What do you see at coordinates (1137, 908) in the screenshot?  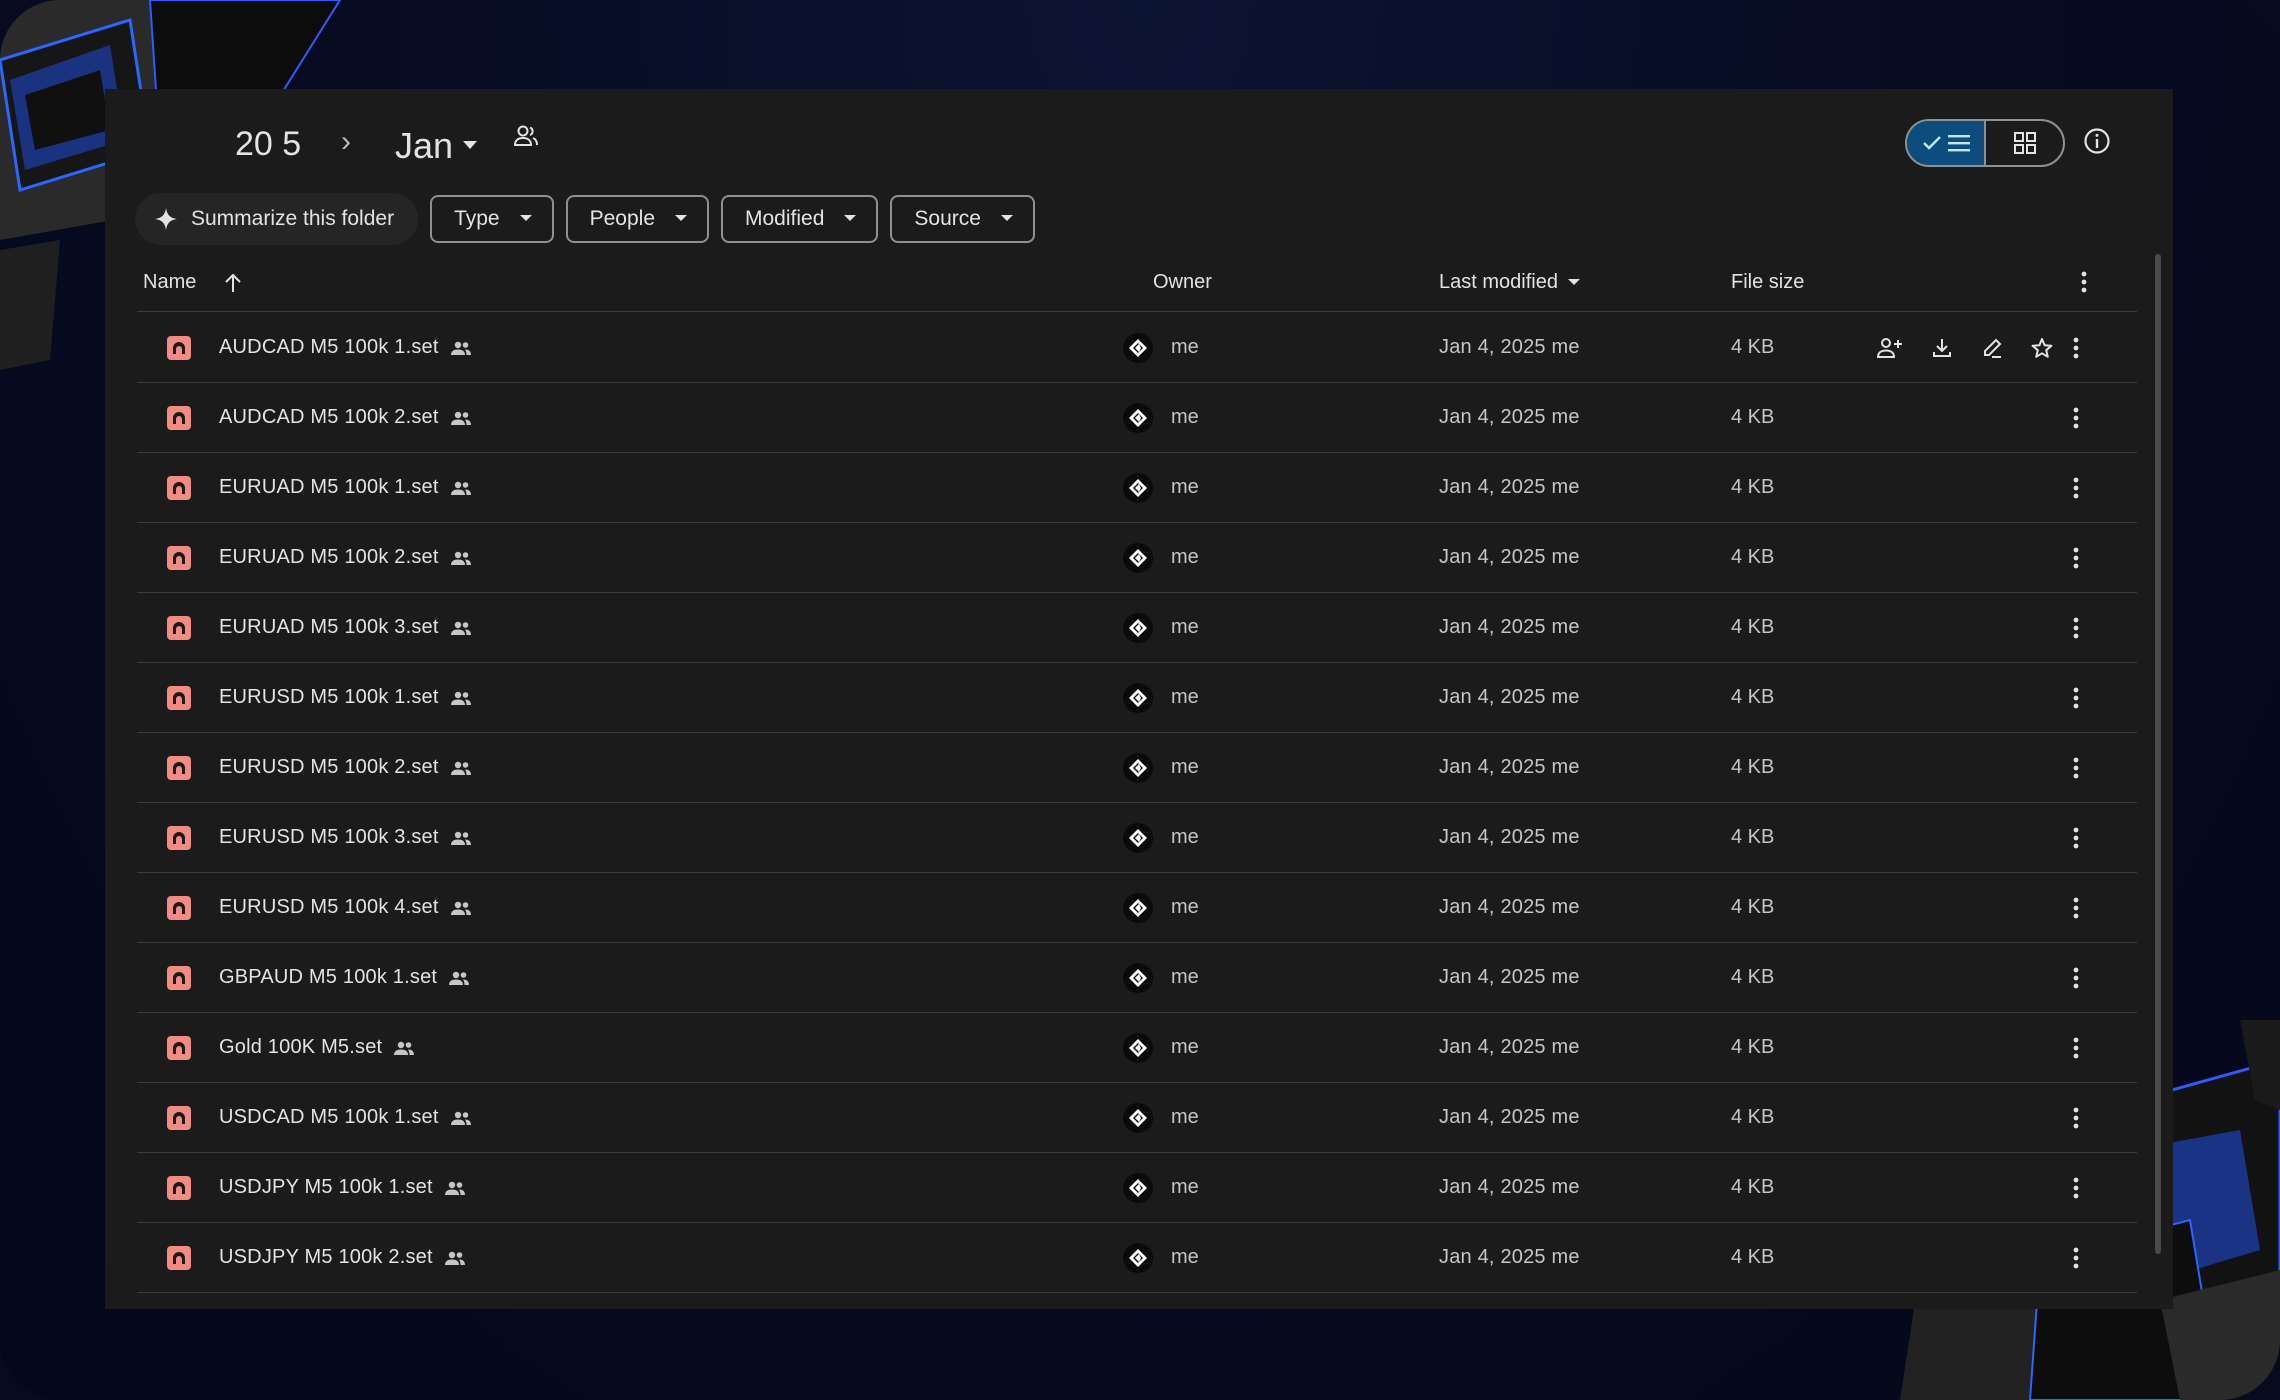 I see `table-row: EURUSD M5 100k 4.set me Jan 4, 2025 me 4 KB` at bounding box center [1137, 908].